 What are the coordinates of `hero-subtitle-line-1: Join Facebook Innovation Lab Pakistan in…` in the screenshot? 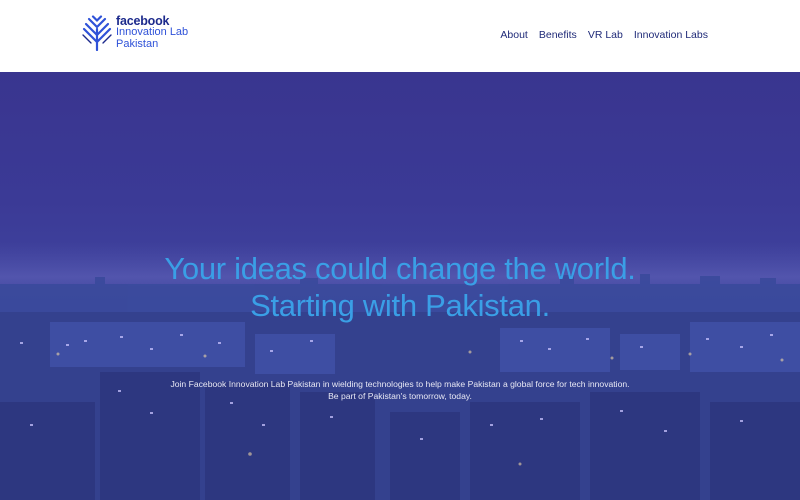 It's located at (400, 384).